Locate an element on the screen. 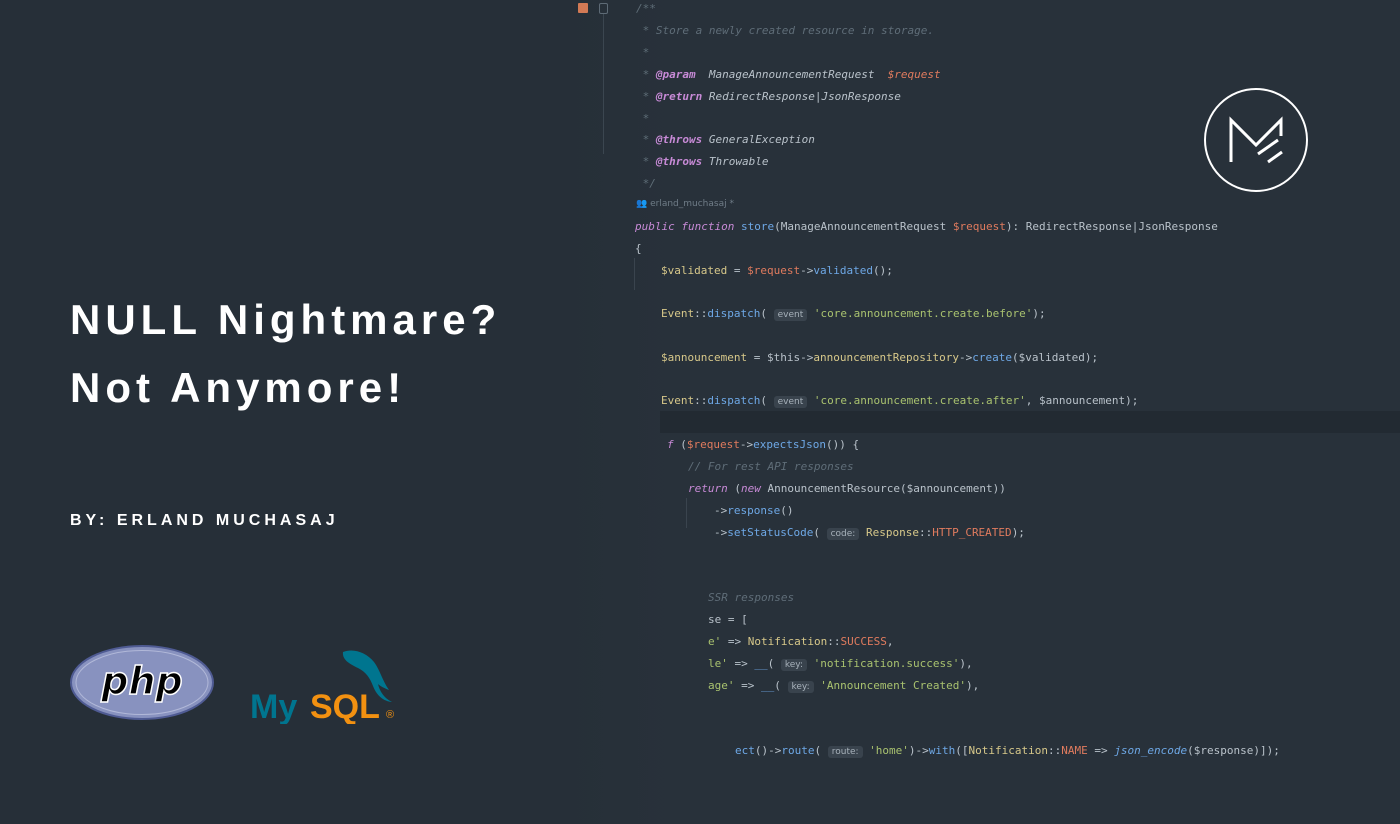 The height and width of the screenshot is (824, 1400). code-line: se = [ is located at coordinates (728, 619).